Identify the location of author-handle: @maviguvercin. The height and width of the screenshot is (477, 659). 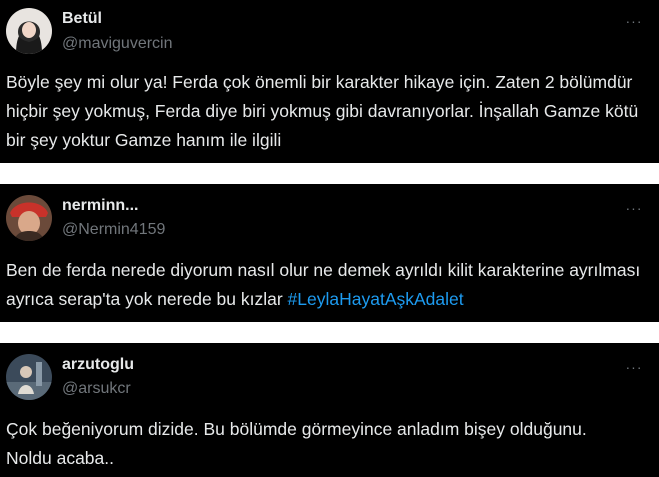
(117, 44).